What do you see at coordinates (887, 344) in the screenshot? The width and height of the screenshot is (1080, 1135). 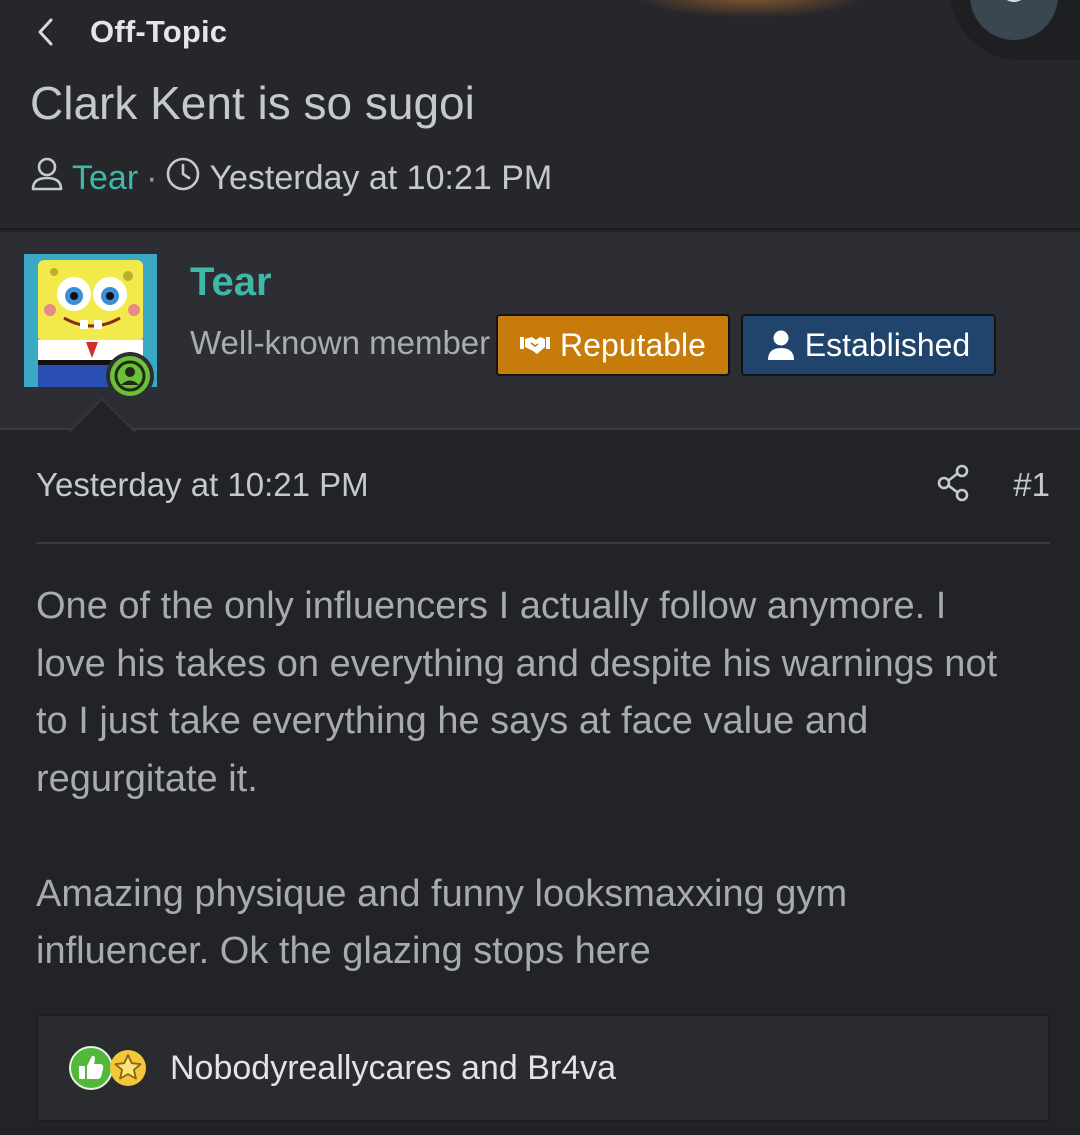 I see `established-badge-label: Established` at bounding box center [887, 344].